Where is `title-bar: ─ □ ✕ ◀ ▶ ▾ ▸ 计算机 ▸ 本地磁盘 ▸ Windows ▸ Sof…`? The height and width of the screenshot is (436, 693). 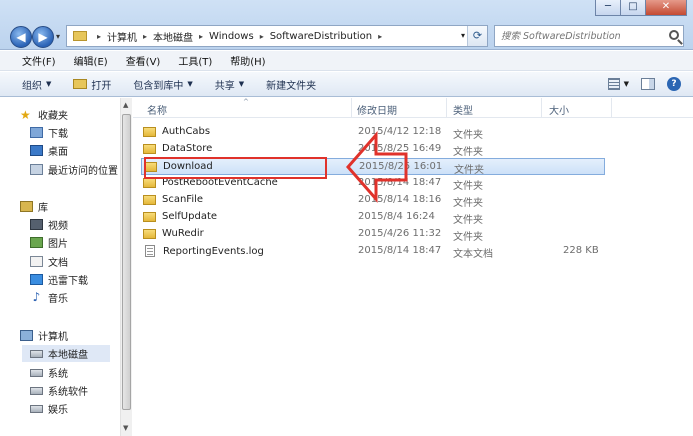 title-bar: ─ □ ✕ ◀ ▶ ▾ ▸ 计算机 ▸ 本地磁盘 ▸ Windows ▸ Sof… is located at coordinates (346, 25).